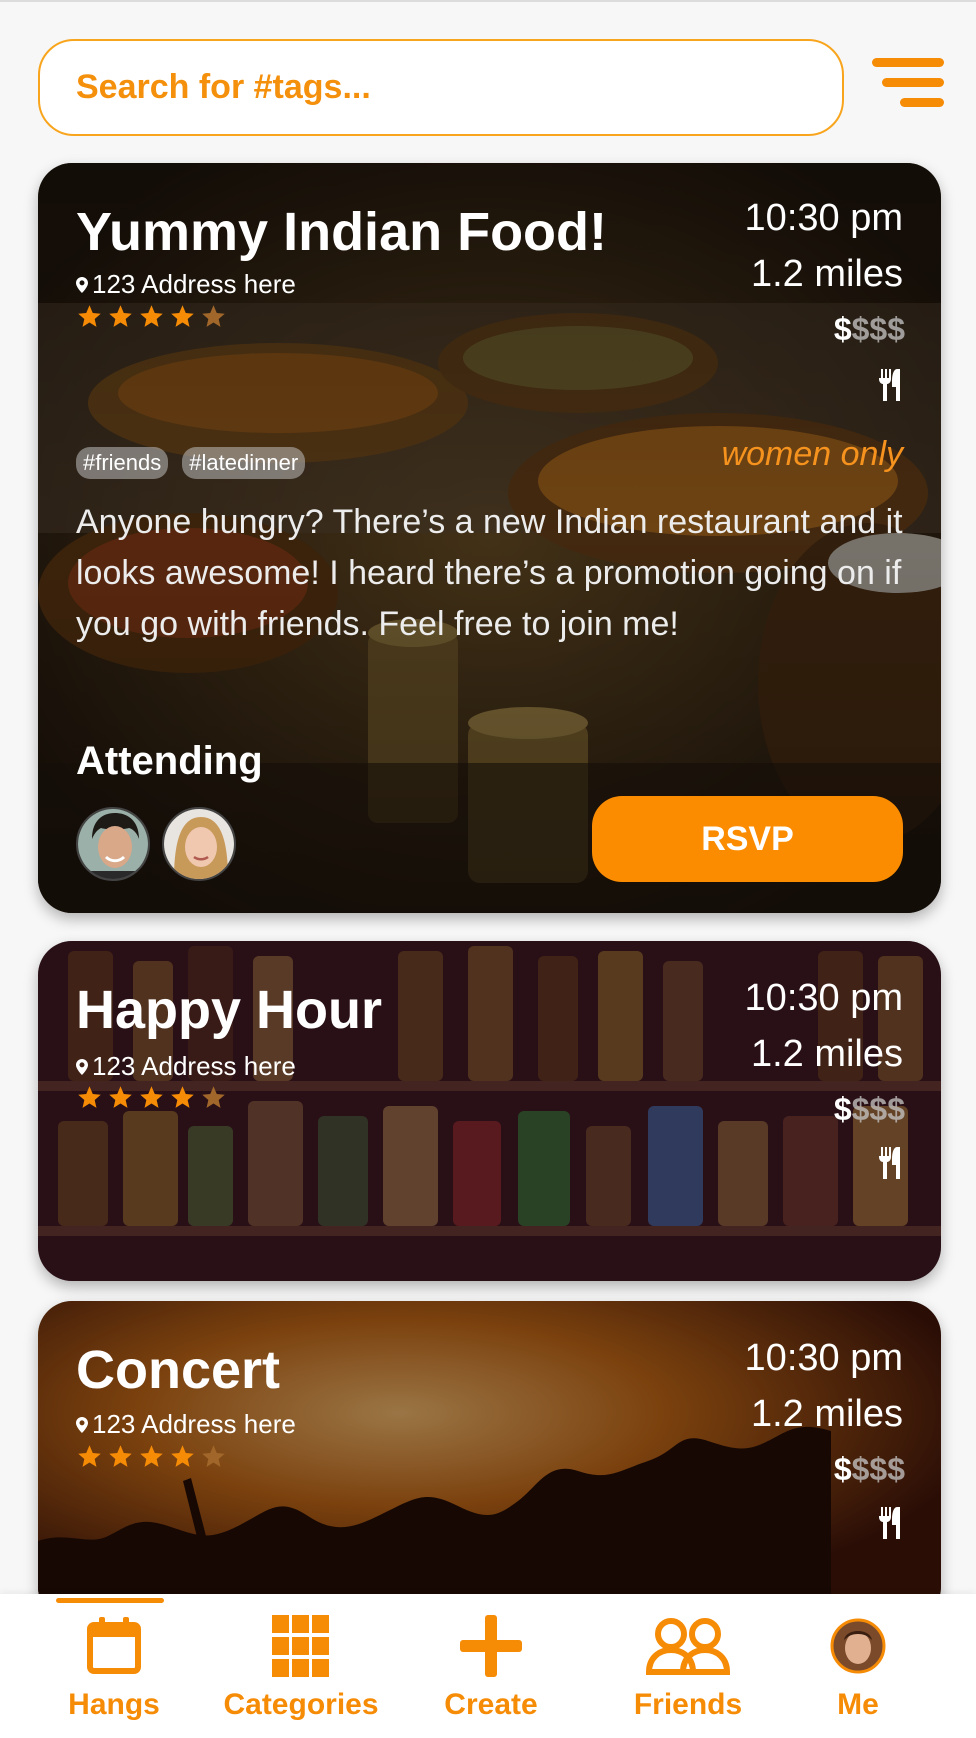 Image resolution: width=976 pixels, height=1738 pixels. Describe the element at coordinates (114, 1704) in the screenshot. I see `nav-label: Hangs` at that location.